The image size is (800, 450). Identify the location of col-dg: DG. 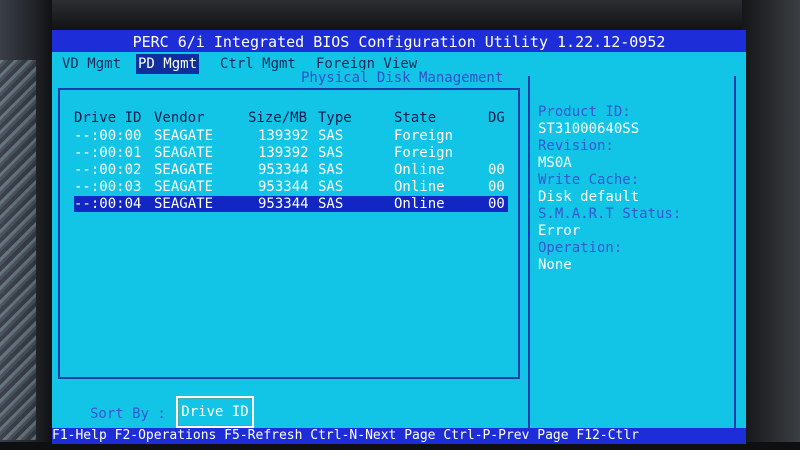
(496, 118).